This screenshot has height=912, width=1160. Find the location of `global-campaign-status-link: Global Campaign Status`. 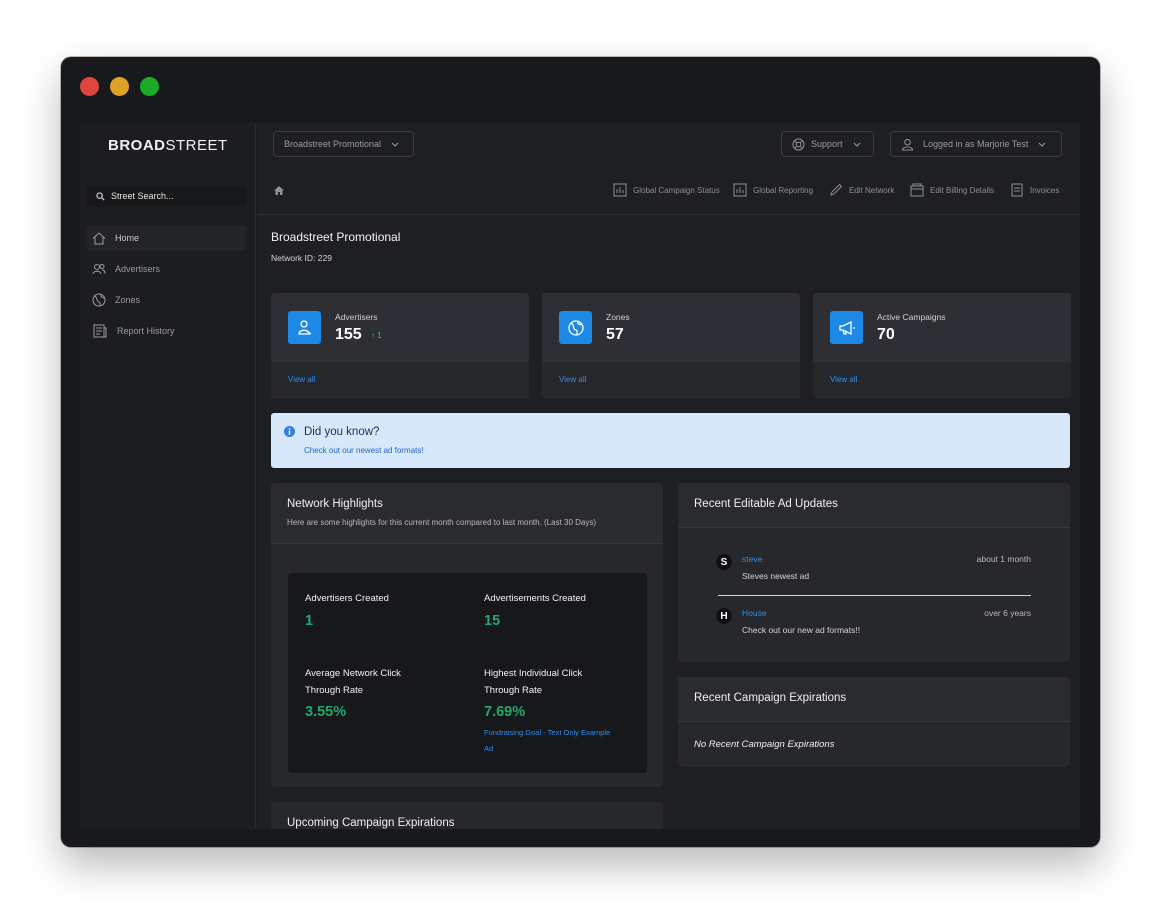

global-campaign-status-link: Global Campaign Status is located at coordinates (666, 190).